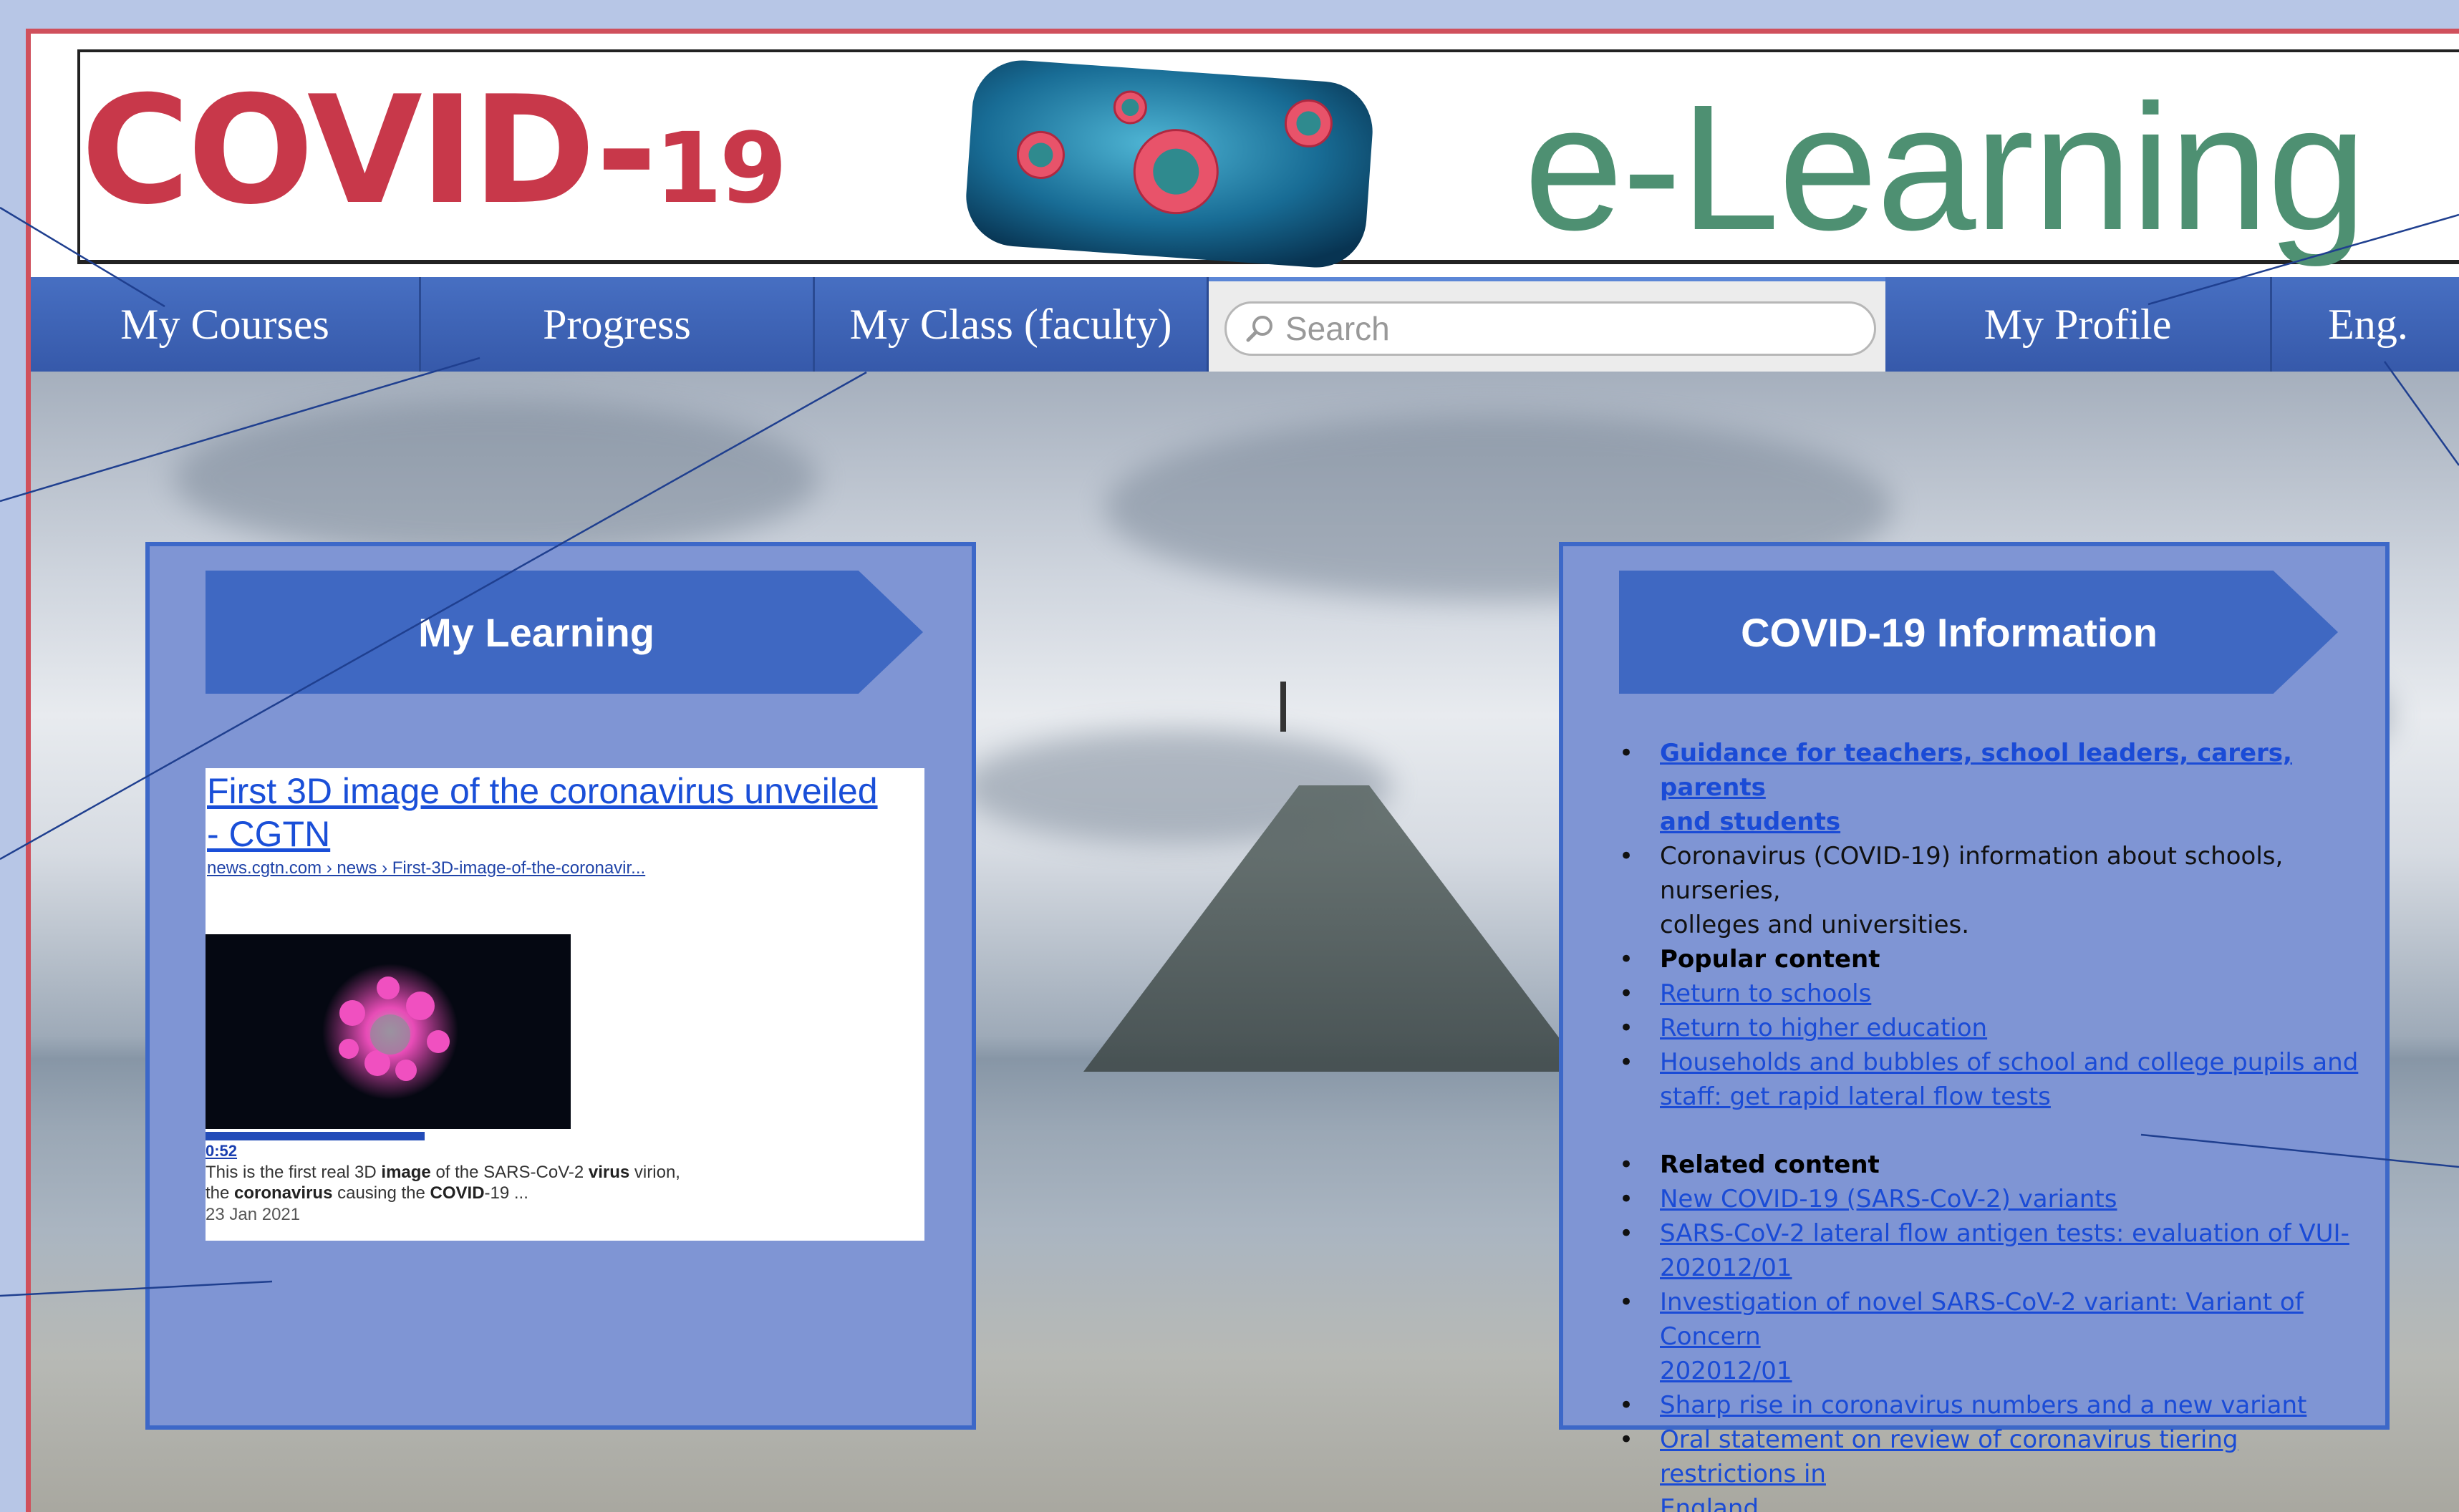 This screenshot has height=1512, width=2459. What do you see at coordinates (1565, 328) in the screenshot?
I see `search-input` at bounding box center [1565, 328].